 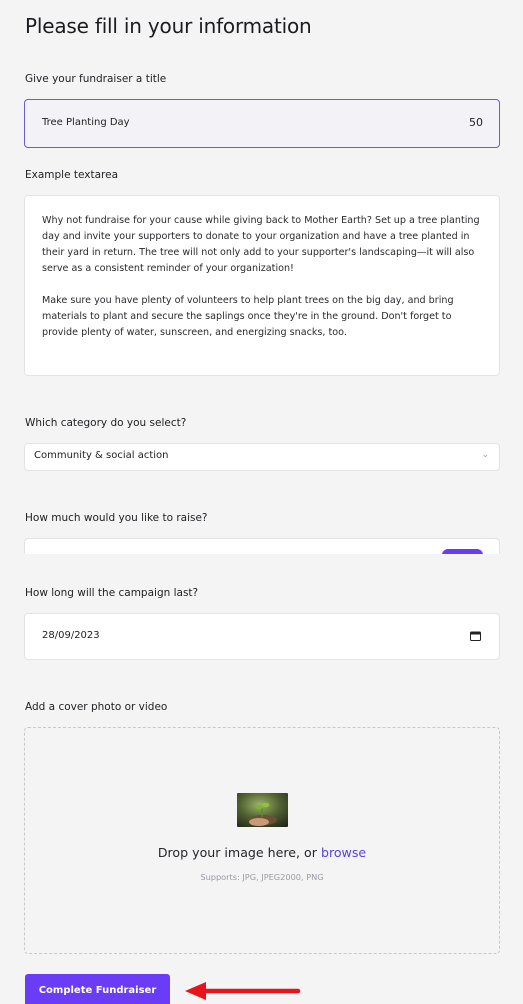 What do you see at coordinates (86, 122) in the screenshot?
I see `title-input-value: Tree Planting Day` at bounding box center [86, 122].